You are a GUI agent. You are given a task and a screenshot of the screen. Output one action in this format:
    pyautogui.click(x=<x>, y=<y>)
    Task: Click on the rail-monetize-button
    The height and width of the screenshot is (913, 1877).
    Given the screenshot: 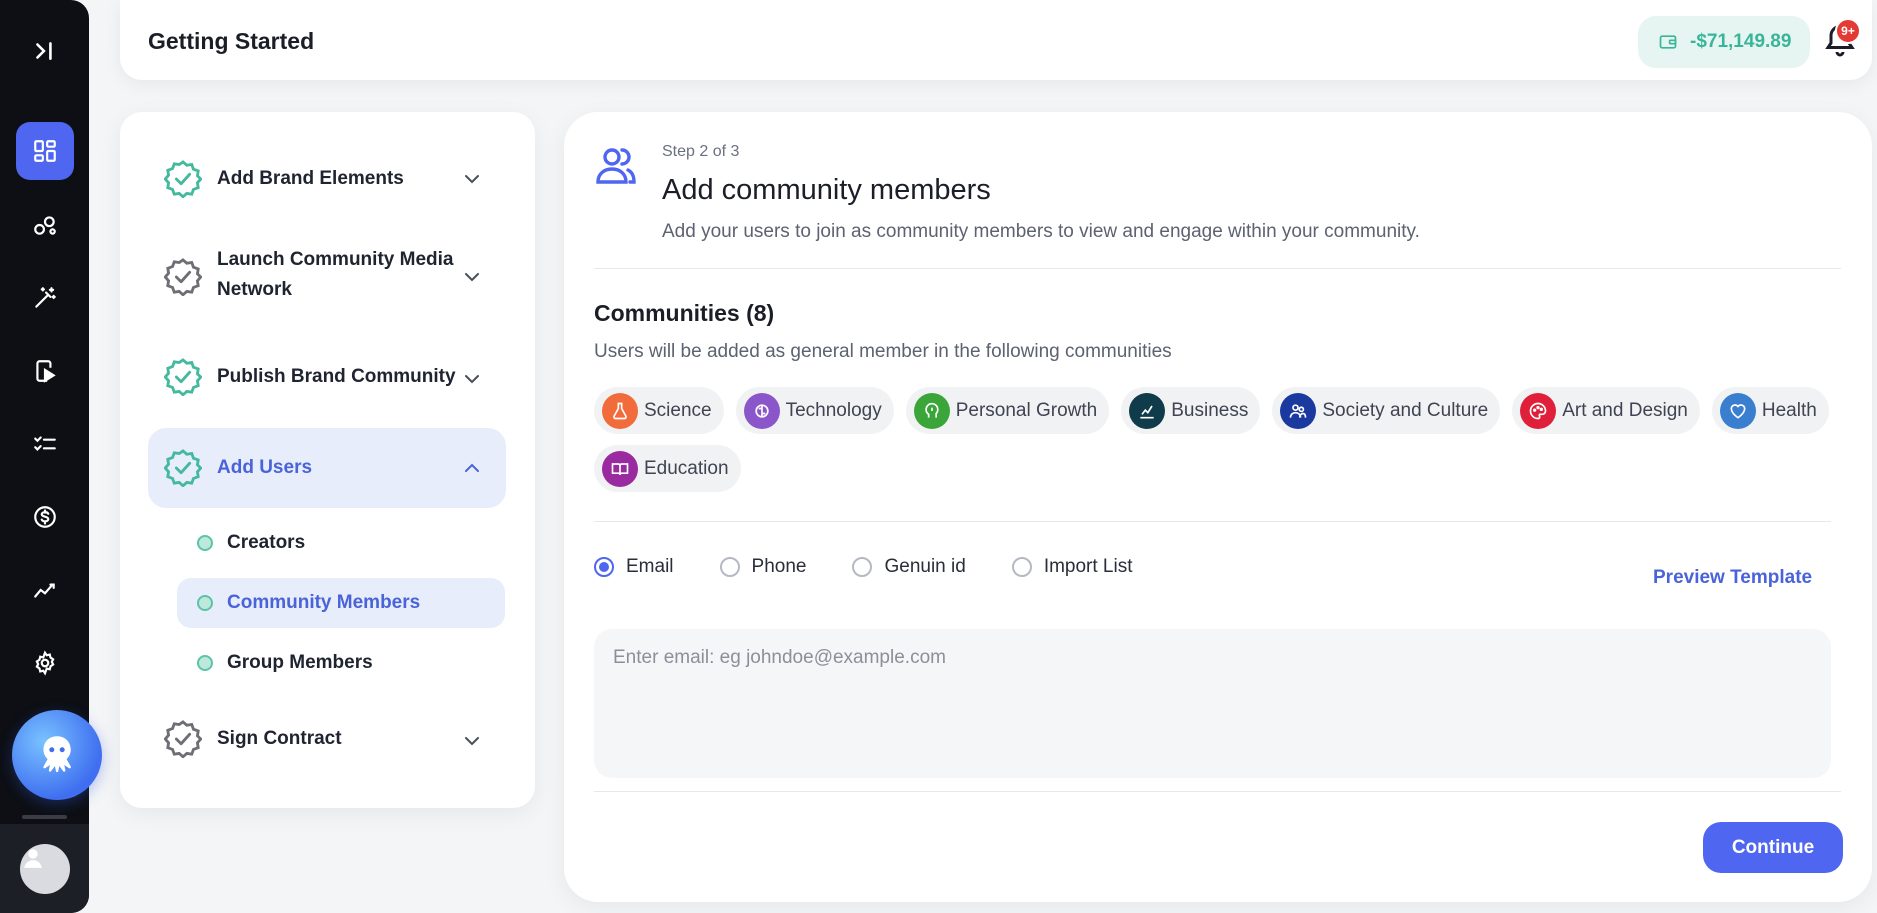 What is the action you would take?
    pyautogui.click(x=45, y=517)
    